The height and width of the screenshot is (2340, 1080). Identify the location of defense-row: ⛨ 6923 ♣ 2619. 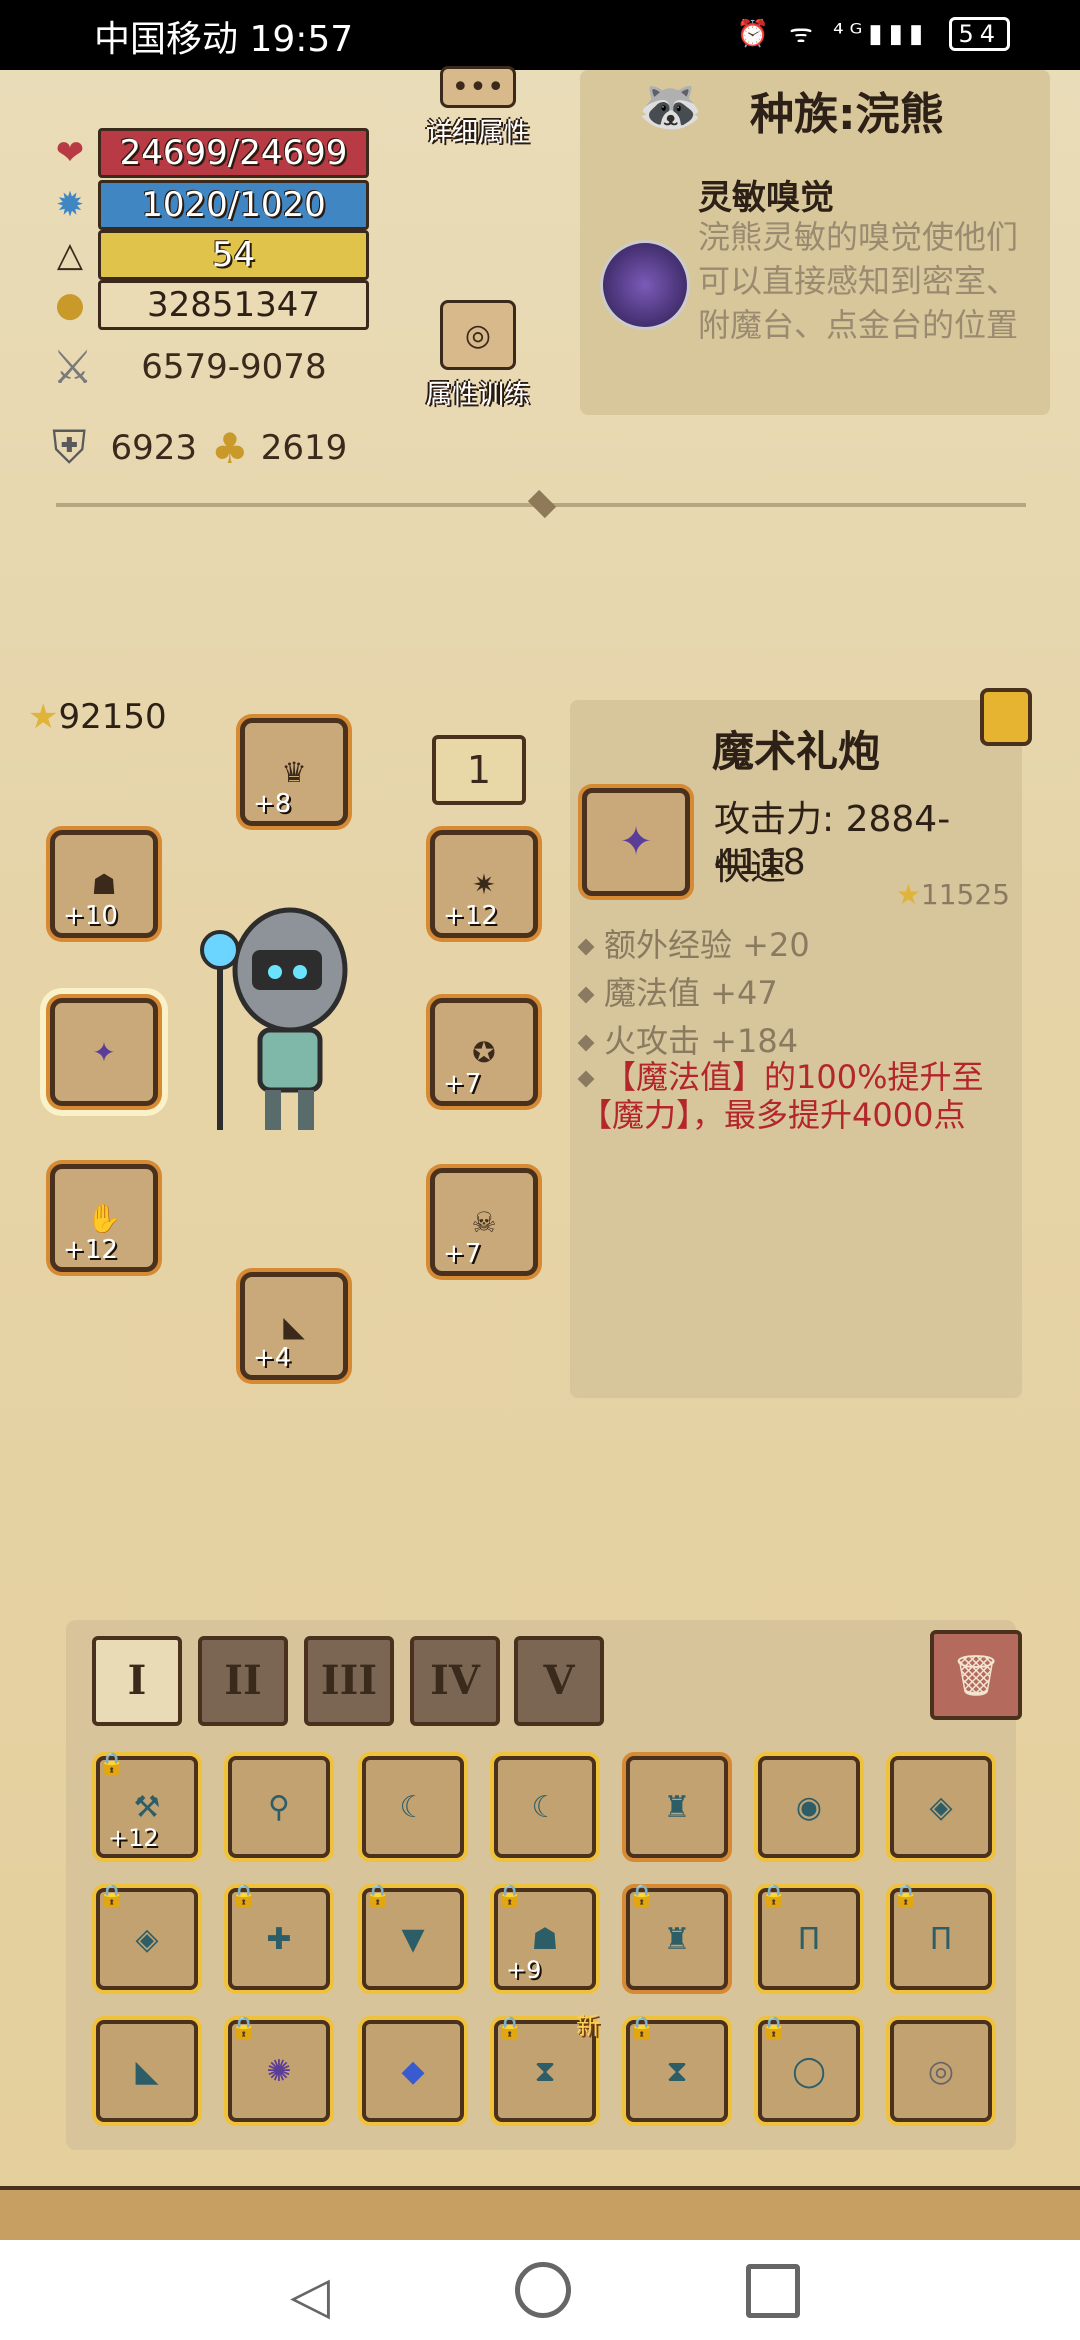
(199, 448).